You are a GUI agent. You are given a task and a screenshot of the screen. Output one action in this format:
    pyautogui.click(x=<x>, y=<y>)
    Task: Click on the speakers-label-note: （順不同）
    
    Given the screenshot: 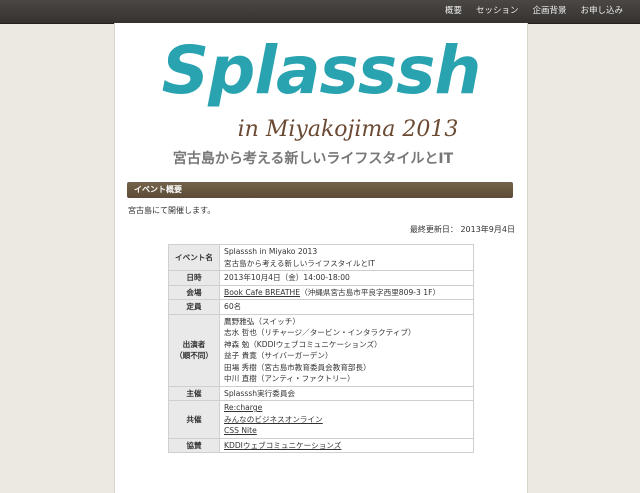 What is the action you would take?
    pyautogui.click(x=194, y=355)
    